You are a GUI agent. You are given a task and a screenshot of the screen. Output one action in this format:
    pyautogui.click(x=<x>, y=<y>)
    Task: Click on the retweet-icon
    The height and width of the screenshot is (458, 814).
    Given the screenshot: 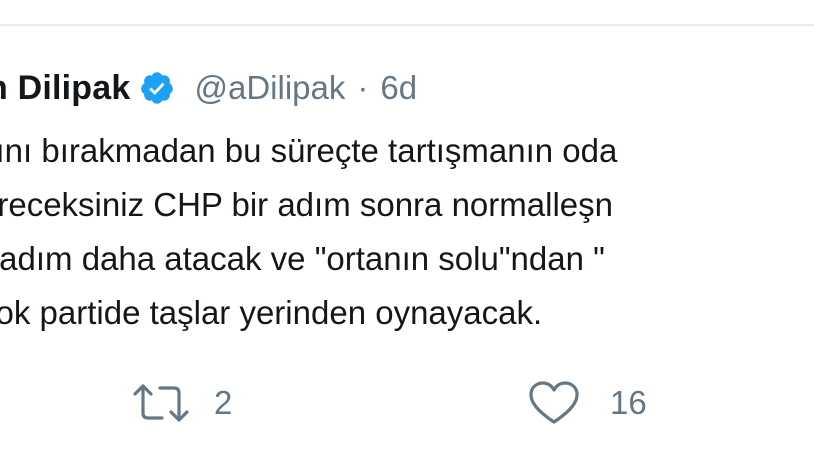 What is the action you would take?
    pyautogui.click(x=161, y=403)
    